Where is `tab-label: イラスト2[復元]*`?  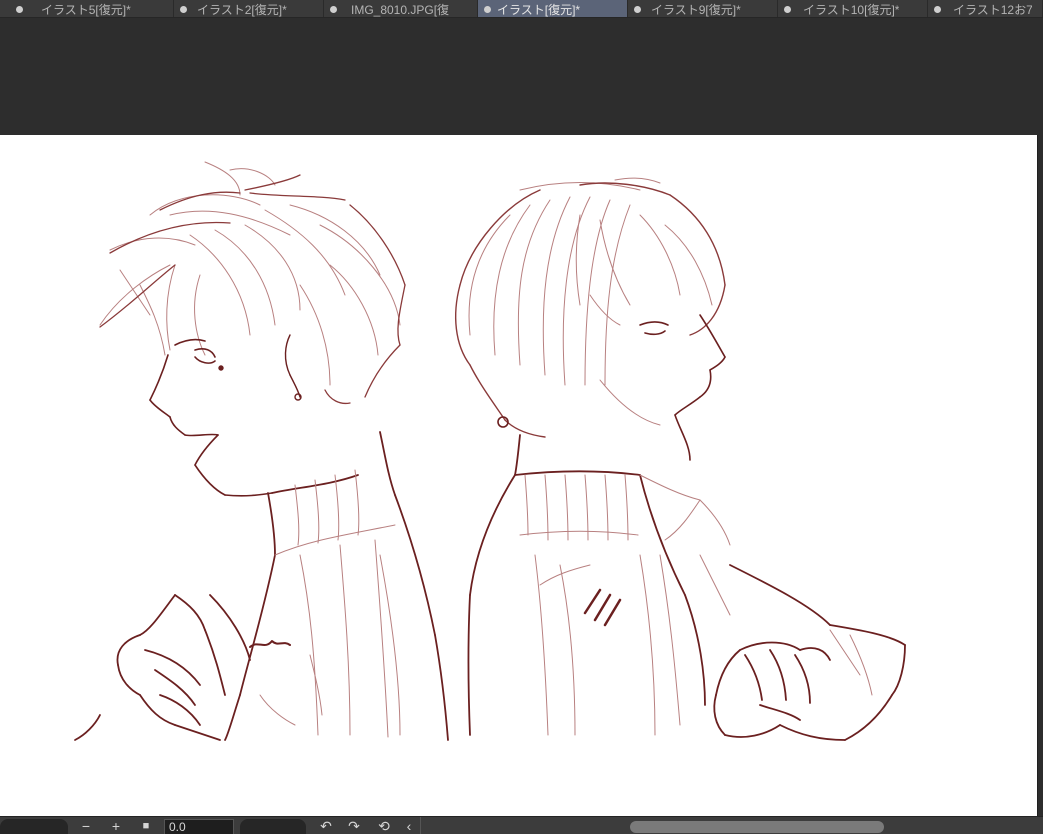
tab-label: イラスト2[復元]* is located at coordinates (242, 9).